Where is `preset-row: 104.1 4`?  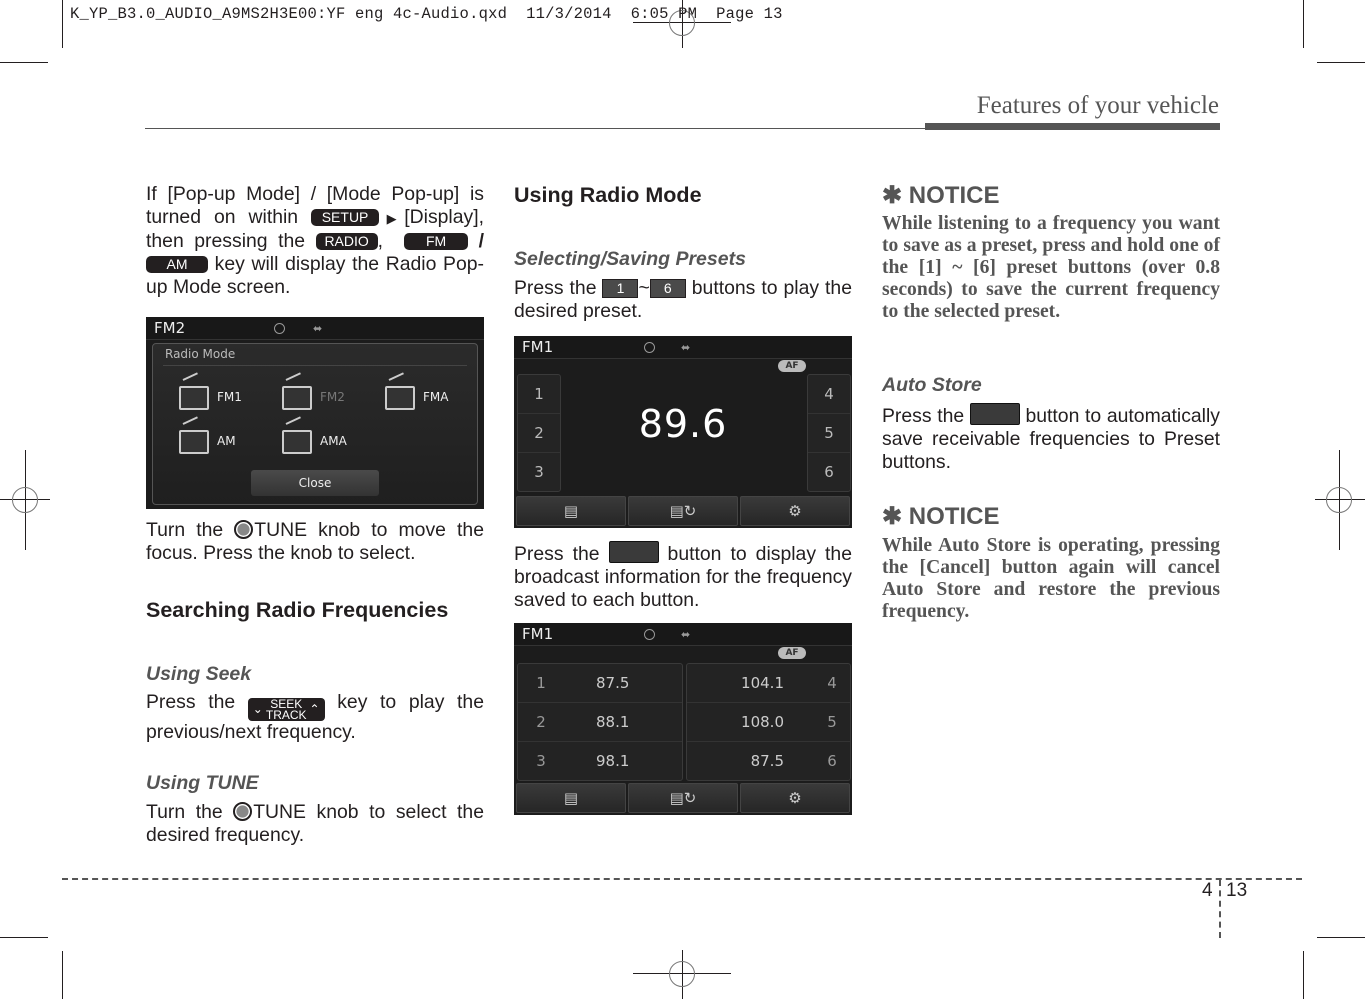
preset-row: 104.1 4 is located at coordinates (768, 683).